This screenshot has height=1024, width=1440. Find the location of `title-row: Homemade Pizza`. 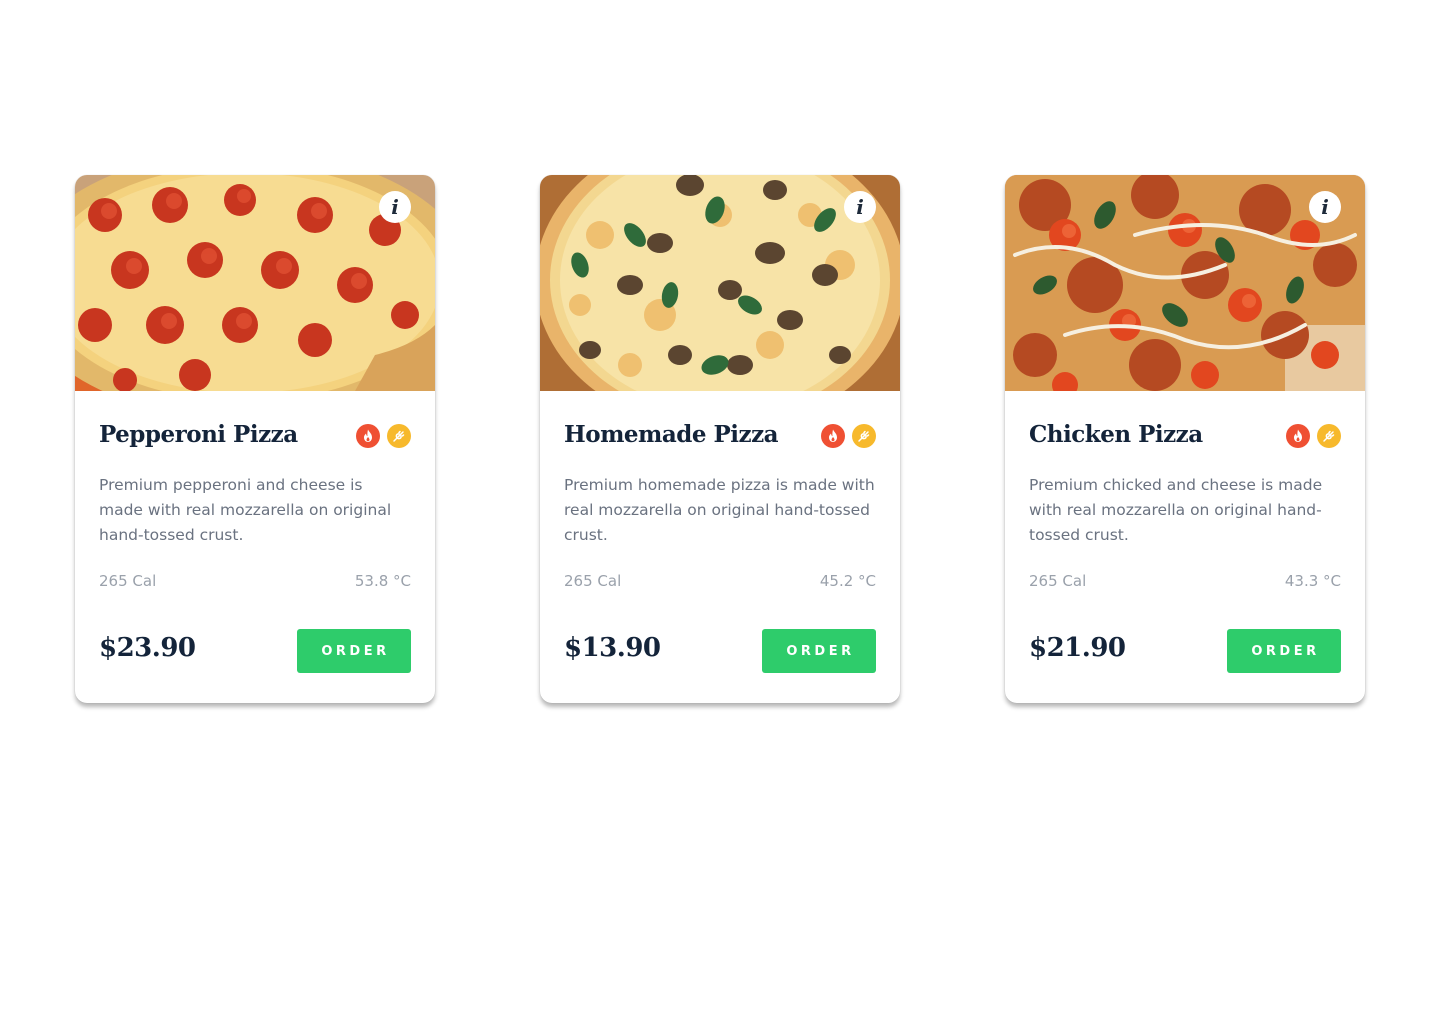

title-row: Homemade Pizza is located at coordinates (720, 436).